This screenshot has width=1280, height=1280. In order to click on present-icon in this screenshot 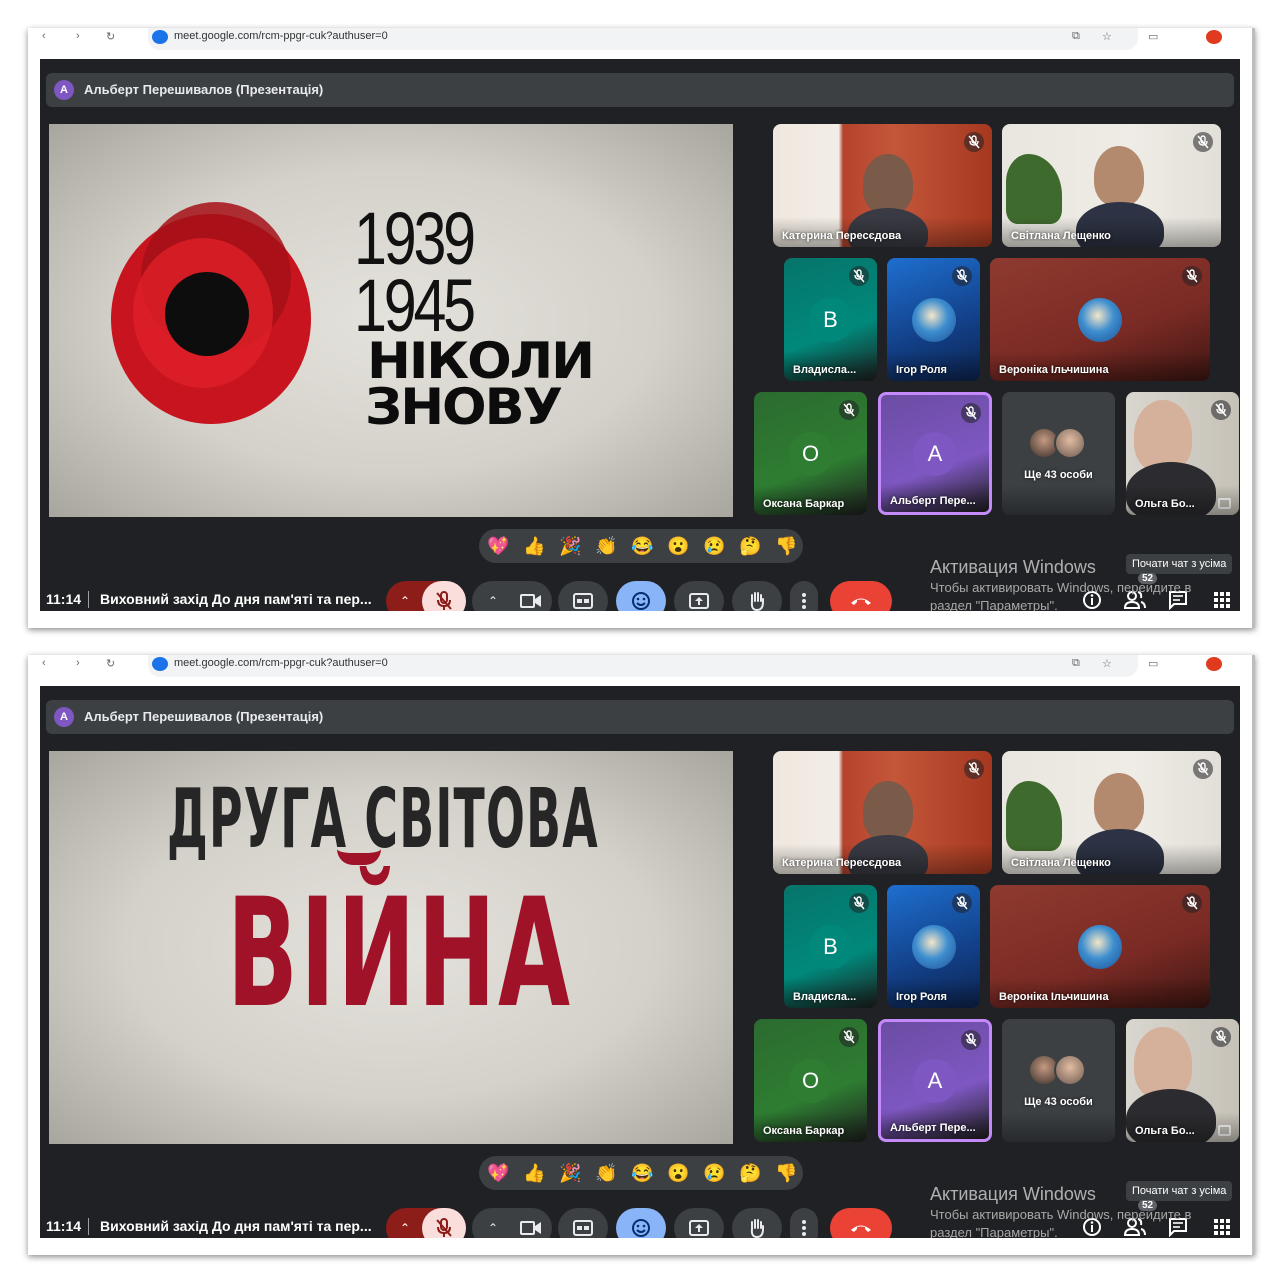, I will do `click(699, 601)`.